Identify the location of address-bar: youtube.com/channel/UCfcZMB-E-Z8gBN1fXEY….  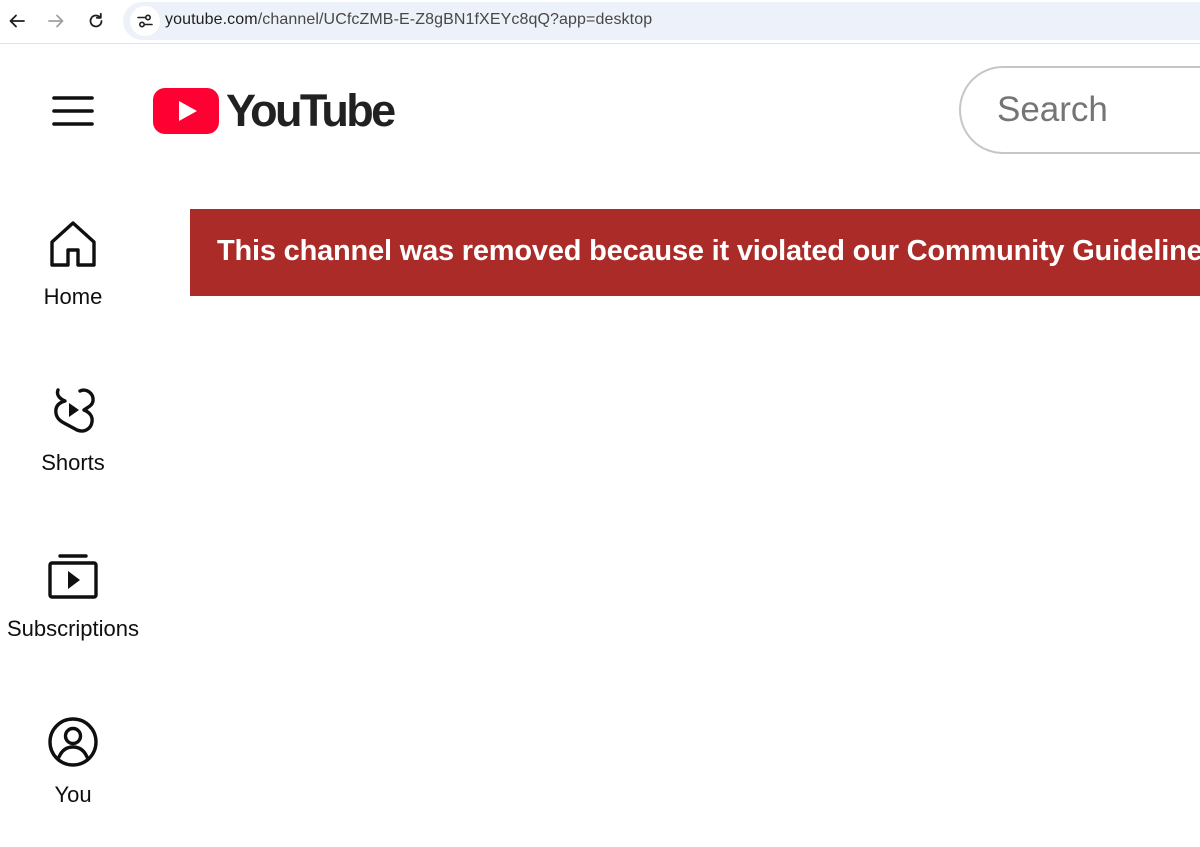
(661, 21).